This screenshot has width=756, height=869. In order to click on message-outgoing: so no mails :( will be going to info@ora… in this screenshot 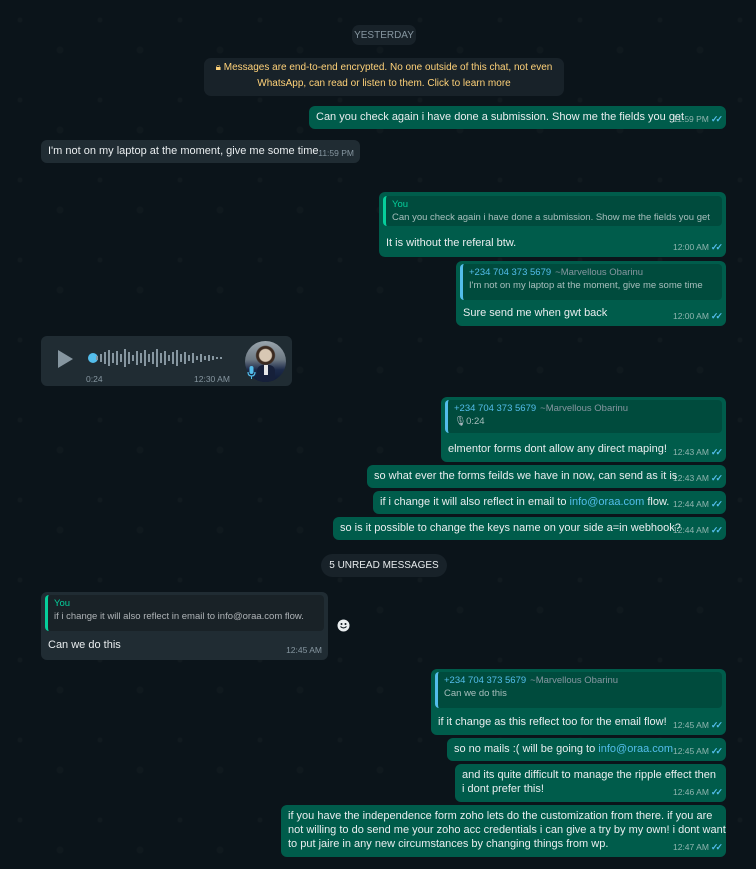, I will do `click(586, 749)`.